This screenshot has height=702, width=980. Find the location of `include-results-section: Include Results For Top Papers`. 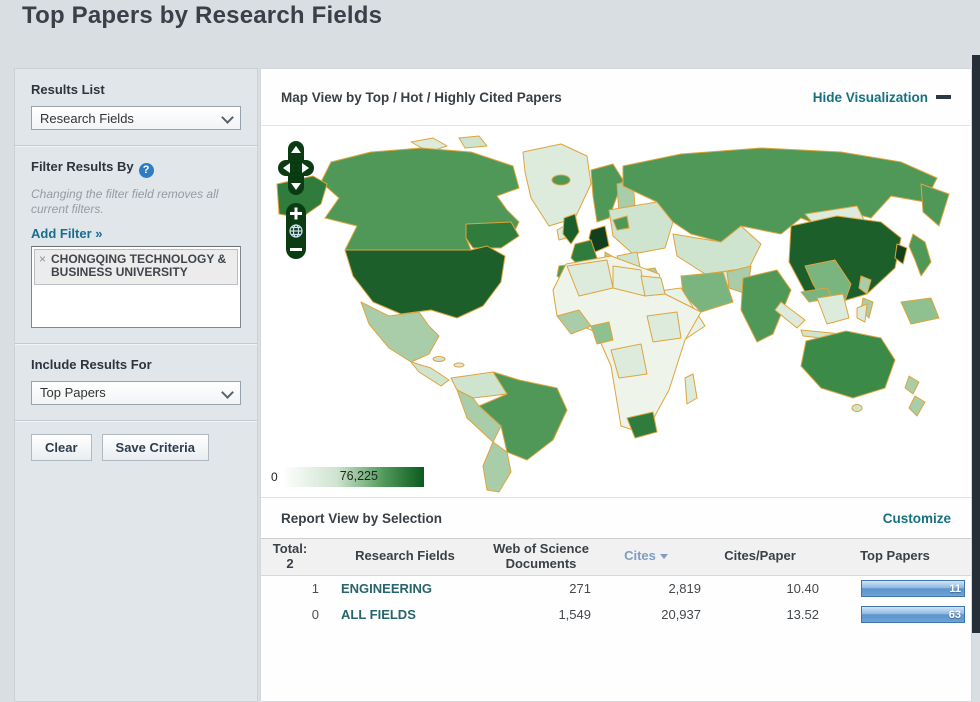

include-results-section: Include Results For Top Papers is located at coordinates (136, 381).